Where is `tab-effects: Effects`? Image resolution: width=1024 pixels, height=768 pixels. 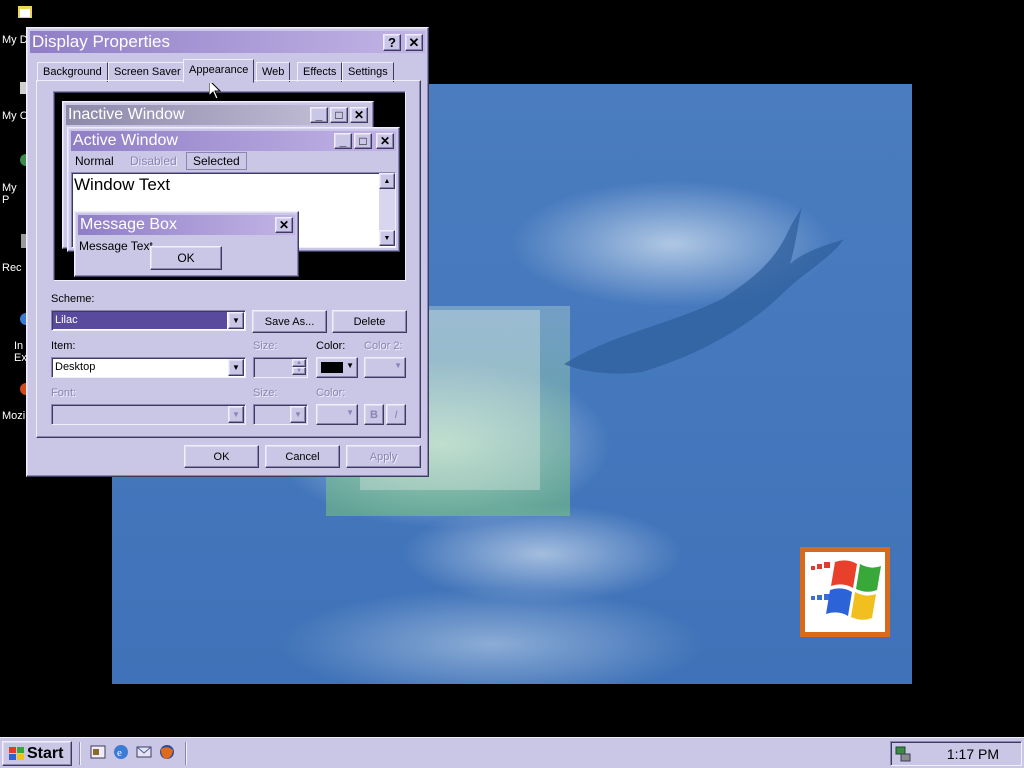 tab-effects: Effects is located at coordinates (320, 72).